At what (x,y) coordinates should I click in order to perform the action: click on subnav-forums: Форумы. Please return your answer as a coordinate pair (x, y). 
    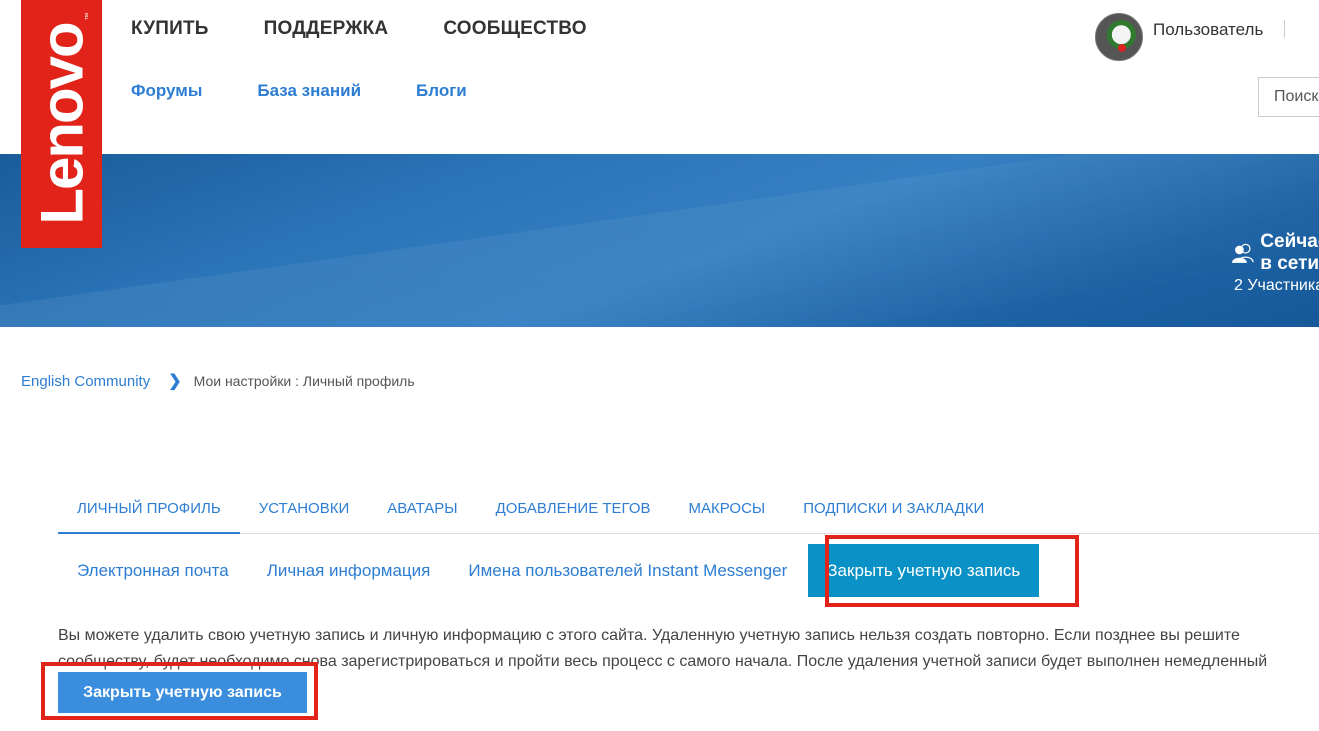
    Looking at the image, I should click on (166, 91).